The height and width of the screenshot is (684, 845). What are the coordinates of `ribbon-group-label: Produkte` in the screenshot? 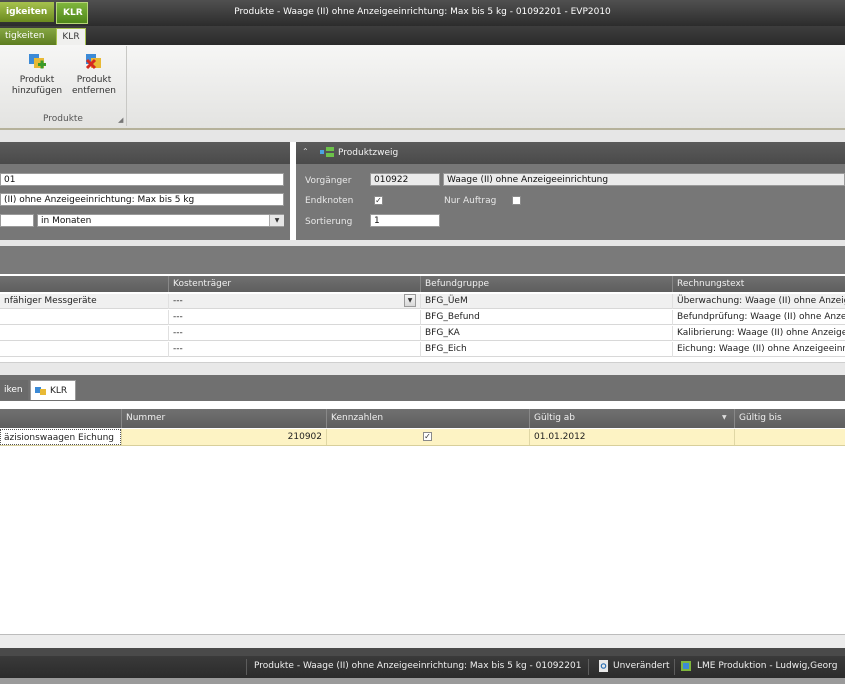 It's located at (63, 119).